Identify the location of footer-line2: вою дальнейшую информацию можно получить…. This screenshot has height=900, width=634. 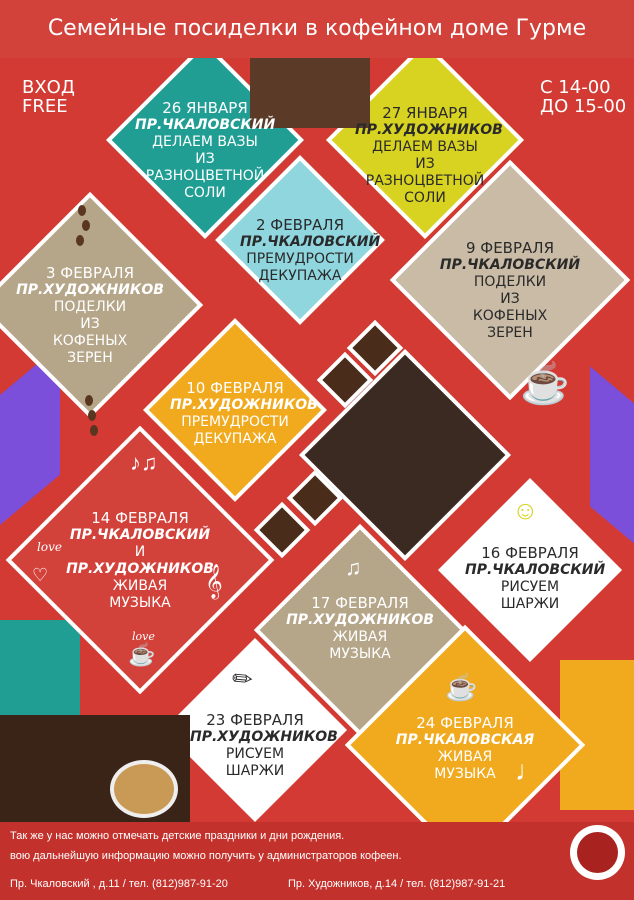
(206, 856).